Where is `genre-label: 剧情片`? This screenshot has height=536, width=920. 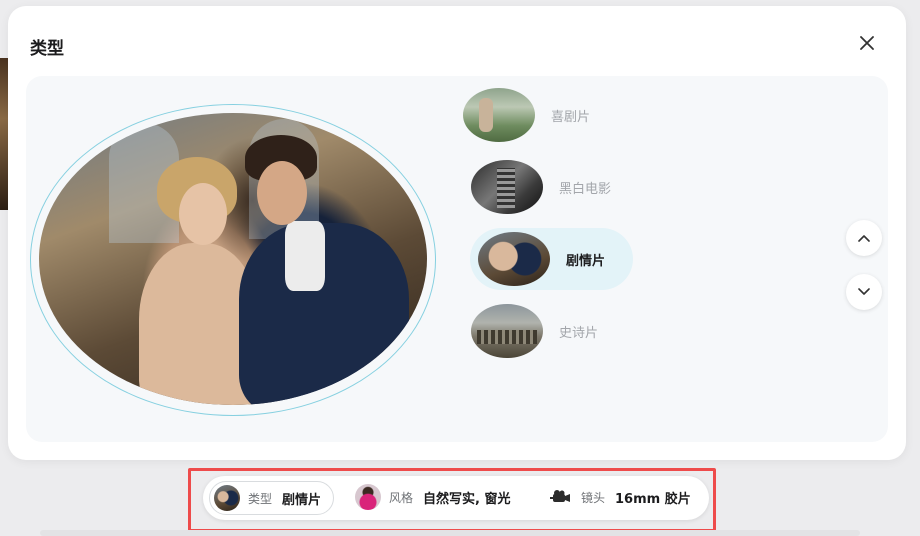
genre-label: 剧情片 is located at coordinates (586, 261).